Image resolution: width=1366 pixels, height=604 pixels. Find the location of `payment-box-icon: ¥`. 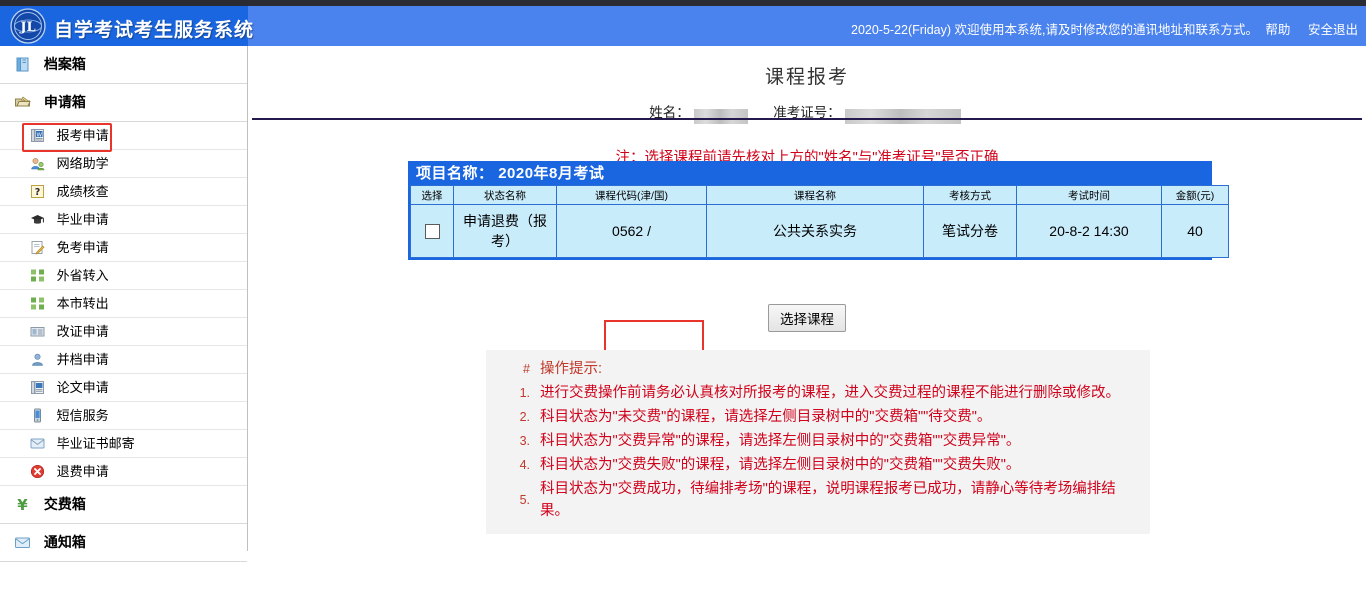

payment-box-icon: ¥ is located at coordinates (22, 502).